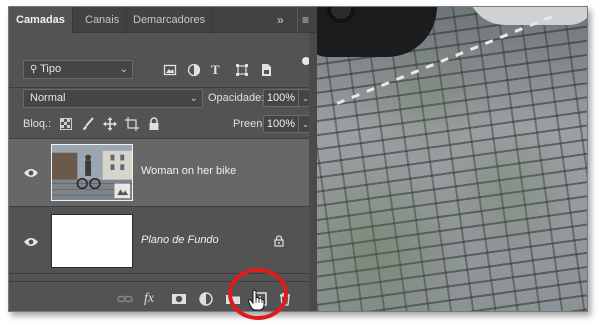  I want to click on adjustment-filter-icon, so click(194, 70).